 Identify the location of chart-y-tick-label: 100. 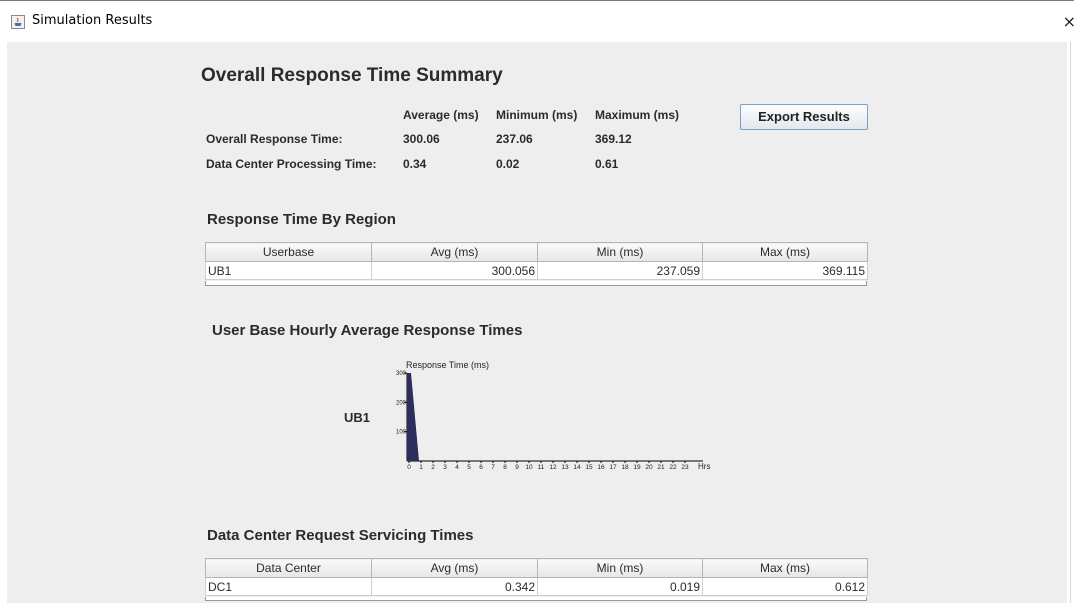
(401, 433).